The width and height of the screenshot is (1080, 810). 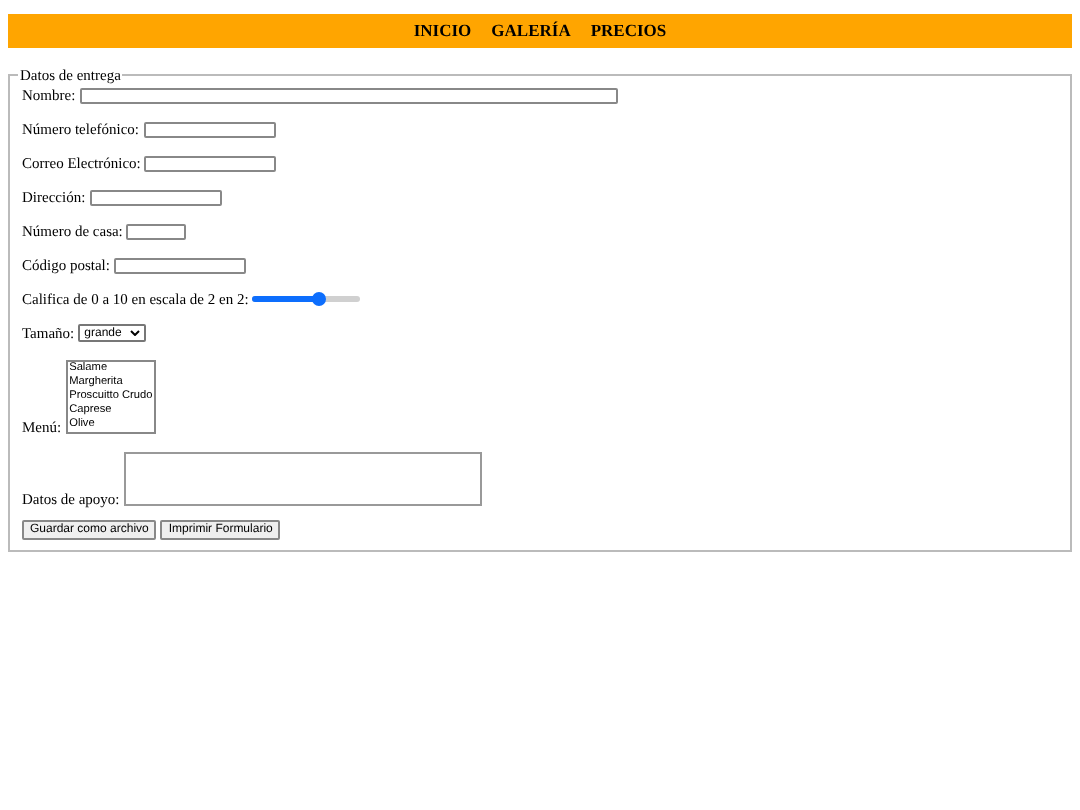 I want to click on slider-thumb, so click(x=318, y=298).